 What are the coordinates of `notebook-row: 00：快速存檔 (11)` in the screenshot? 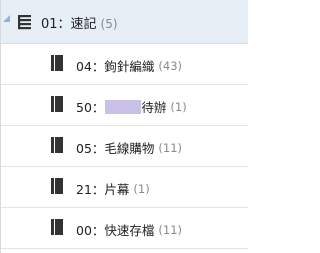 It's located at (124, 228).